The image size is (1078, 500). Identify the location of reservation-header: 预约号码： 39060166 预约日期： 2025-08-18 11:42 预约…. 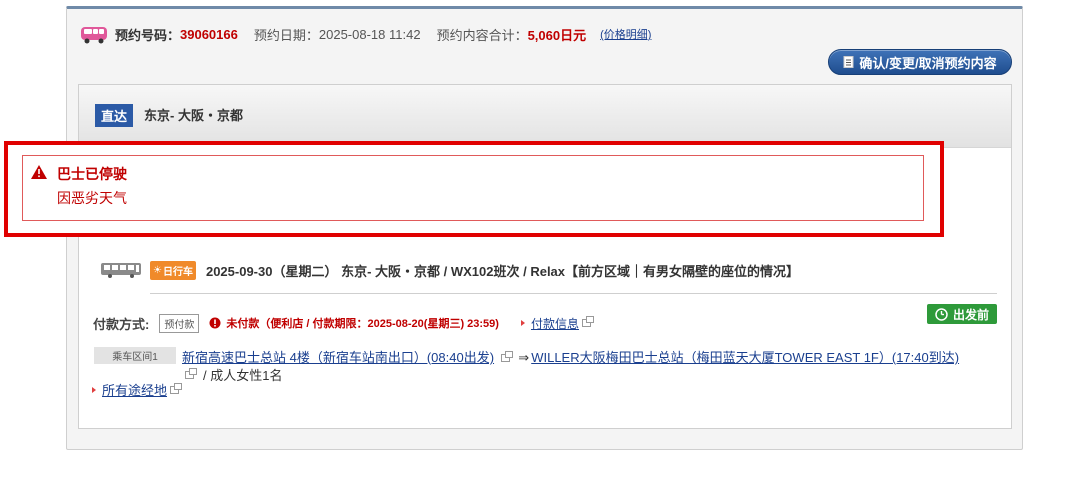
(365, 34).